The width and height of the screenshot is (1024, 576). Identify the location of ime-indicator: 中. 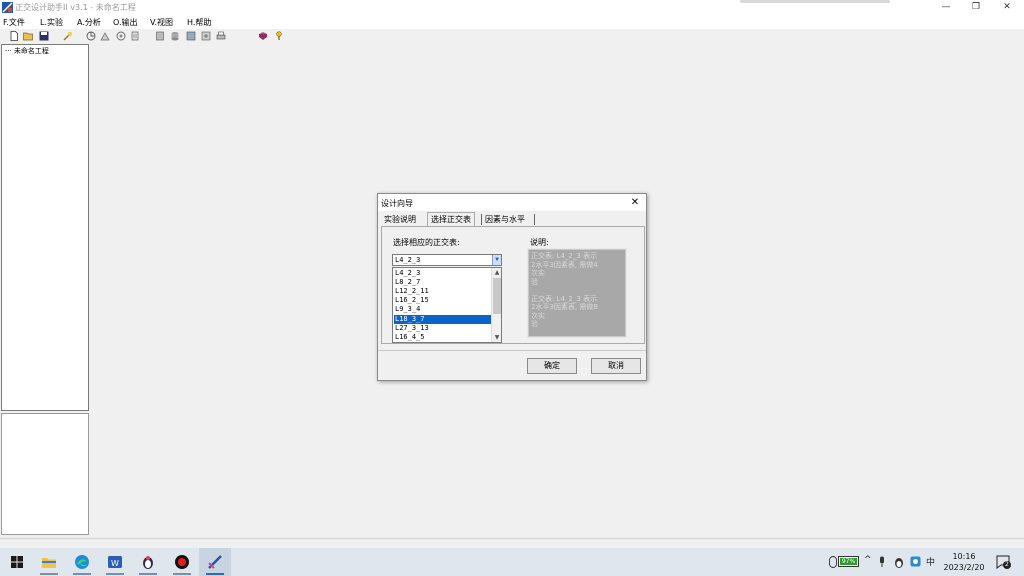
(930, 561).